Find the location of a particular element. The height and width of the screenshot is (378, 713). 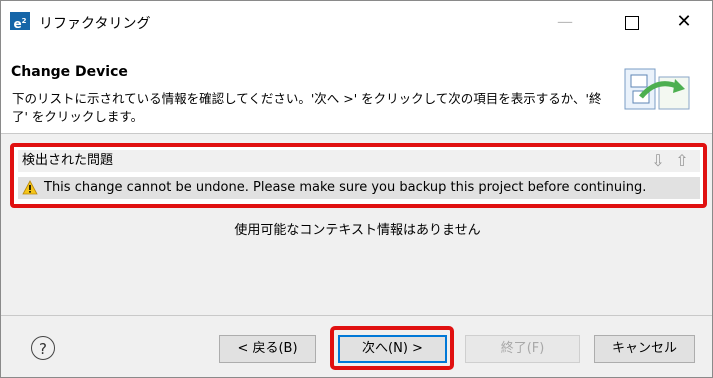

arrow-down-icon: ⇩ is located at coordinates (658, 161).